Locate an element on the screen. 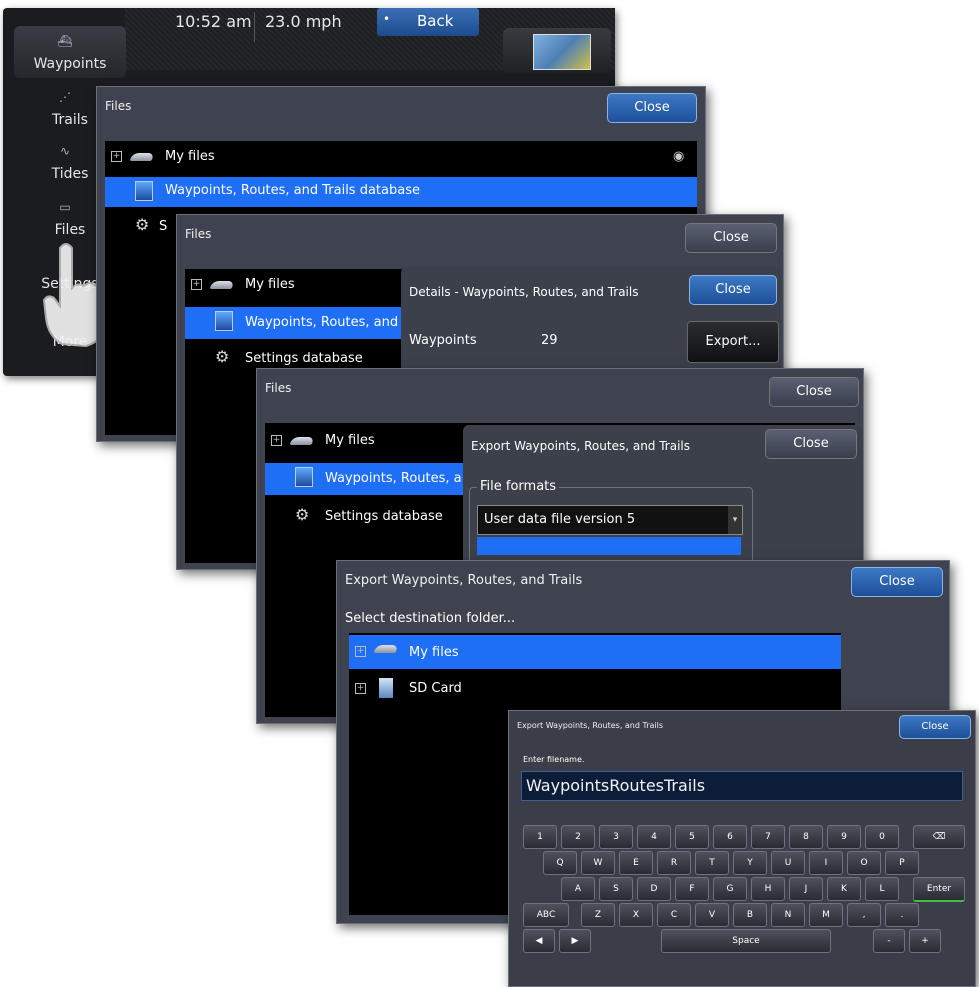  key-5: 5 is located at coordinates (692, 837).